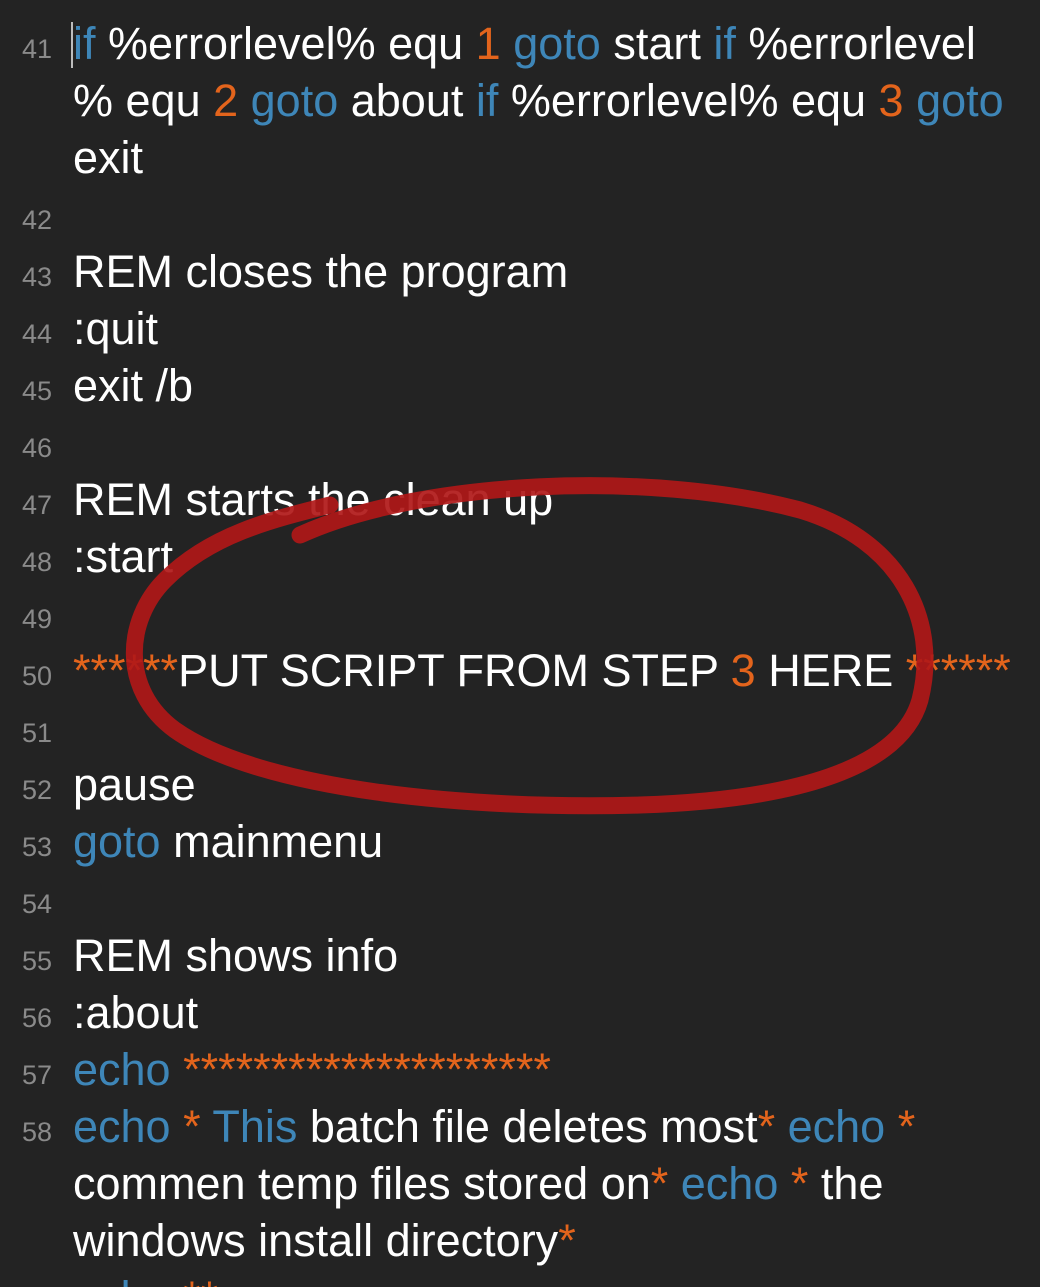 The width and height of the screenshot is (1040, 1287). Describe the element at coordinates (36, 619) in the screenshot. I see `line-number: 49` at that location.